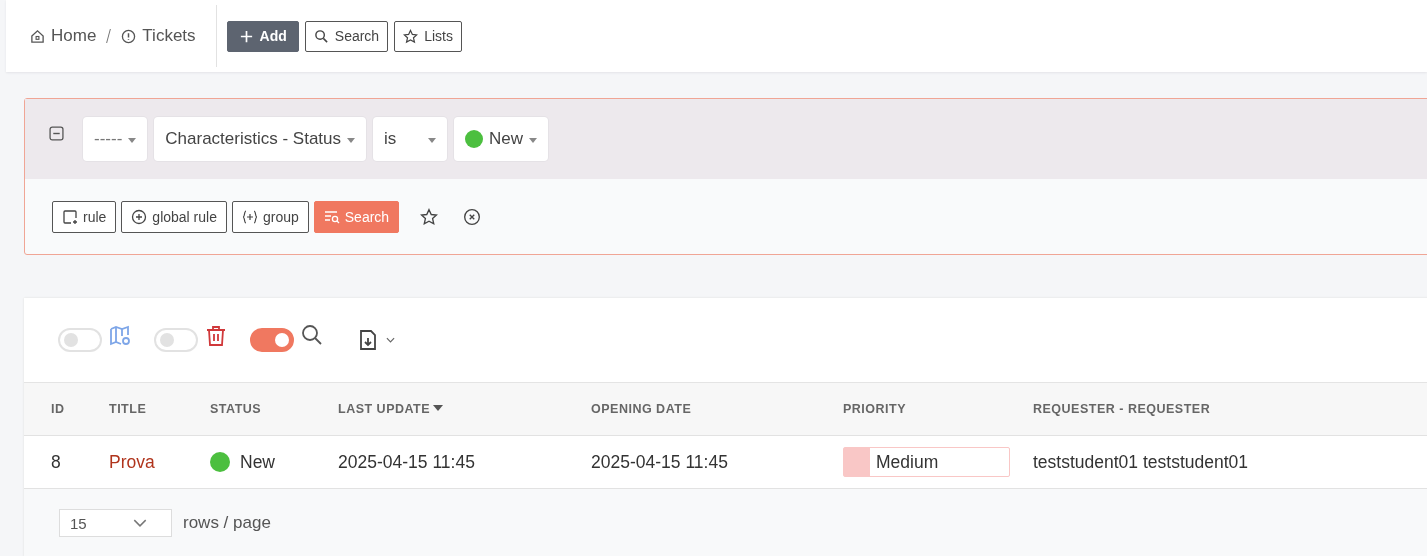 The height and width of the screenshot is (556, 1427). I want to click on column-header: TITLE, so click(159, 409).